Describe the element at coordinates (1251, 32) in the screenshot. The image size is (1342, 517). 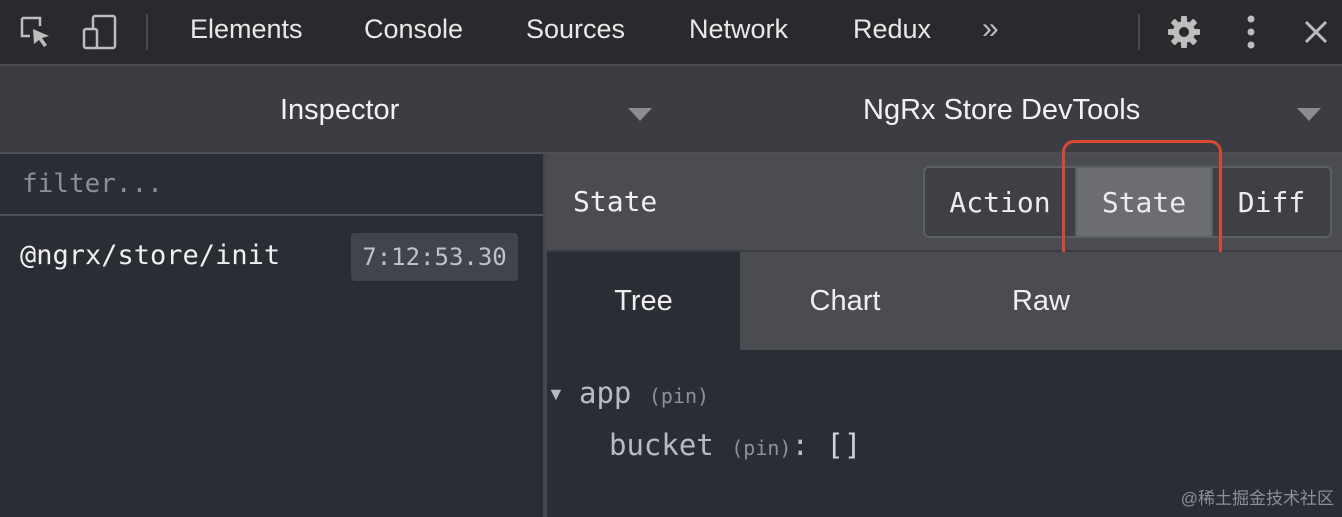
I see `kebab-icon` at that location.